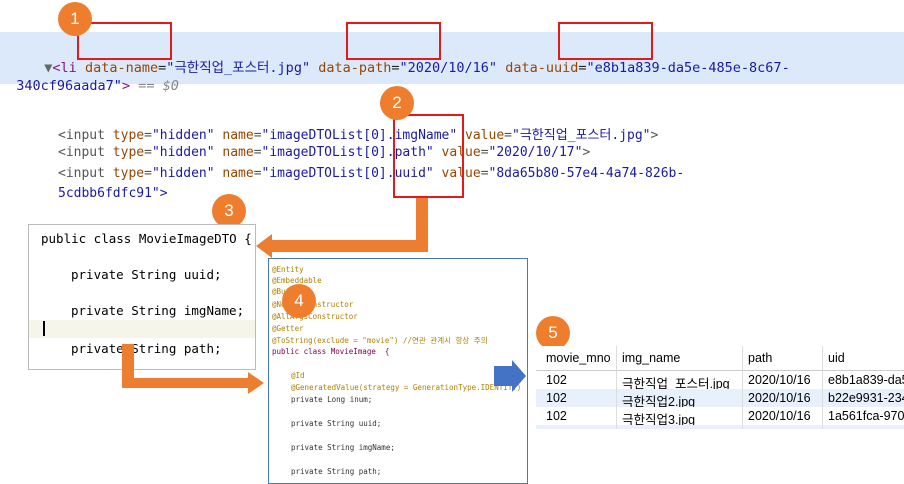 The width and height of the screenshot is (904, 484). I want to click on step-badge-5: 5, so click(553, 333).